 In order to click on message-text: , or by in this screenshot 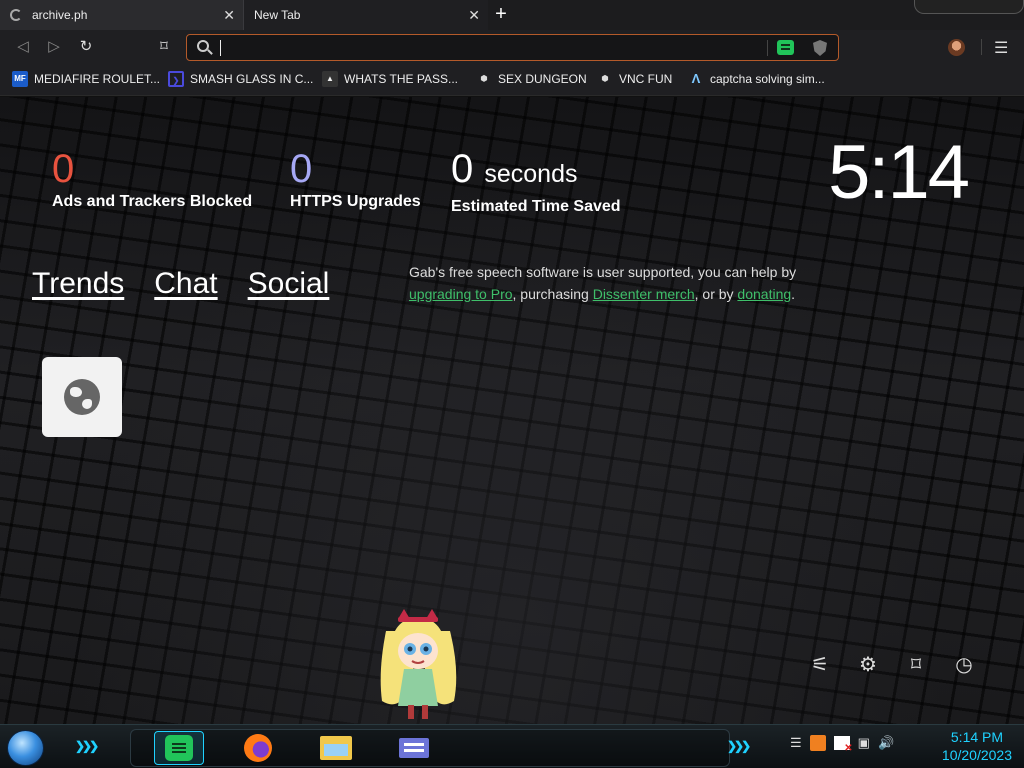, I will do `click(716, 294)`.